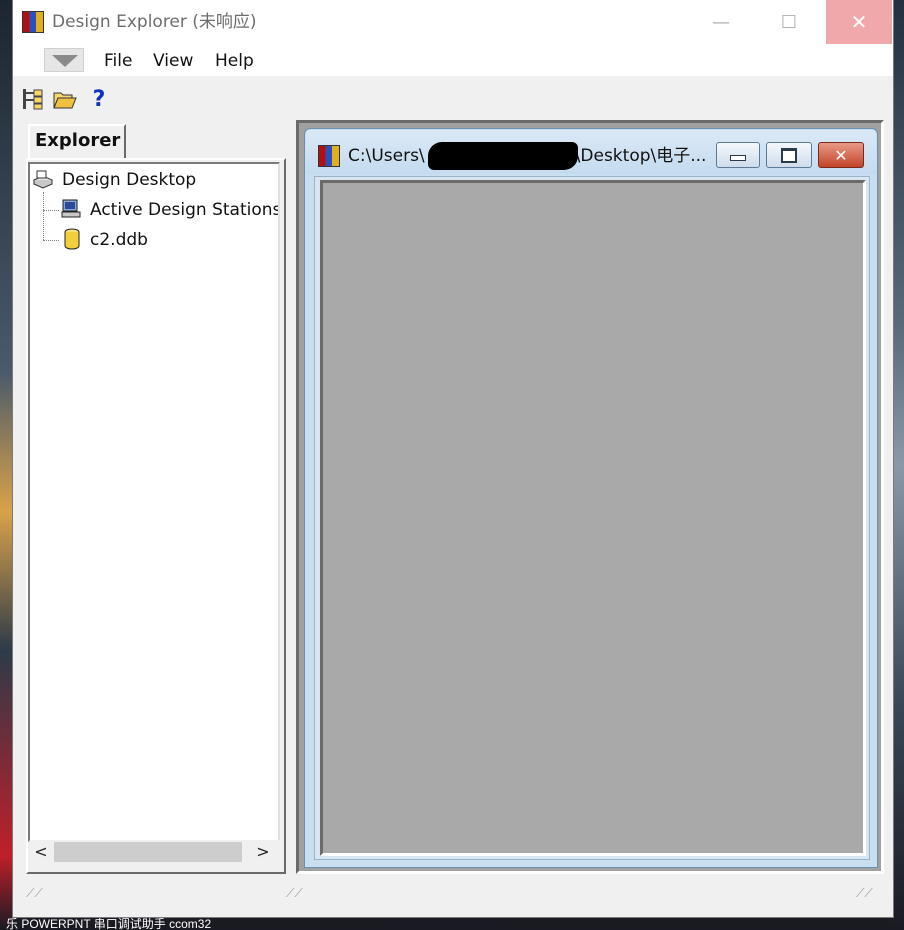 This screenshot has width=904, height=930. What do you see at coordinates (899, 465) in the screenshot?
I see `desktop-right-edge` at bounding box center [899, 465].